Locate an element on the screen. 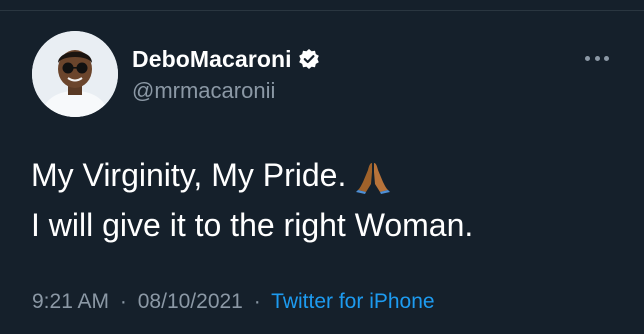 The width and height of the screenshot is (644, 334). tweet-line-2: I will give it to the right Woman. is located at coordinates (252, 225).